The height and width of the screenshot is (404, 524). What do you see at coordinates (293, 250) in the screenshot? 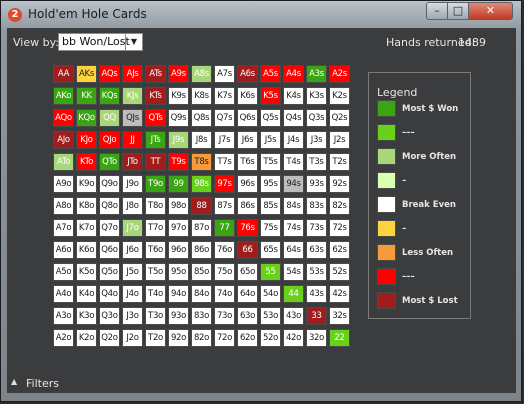
I see `hand-cell-64s: 64s` at bounding box center [293, 250].